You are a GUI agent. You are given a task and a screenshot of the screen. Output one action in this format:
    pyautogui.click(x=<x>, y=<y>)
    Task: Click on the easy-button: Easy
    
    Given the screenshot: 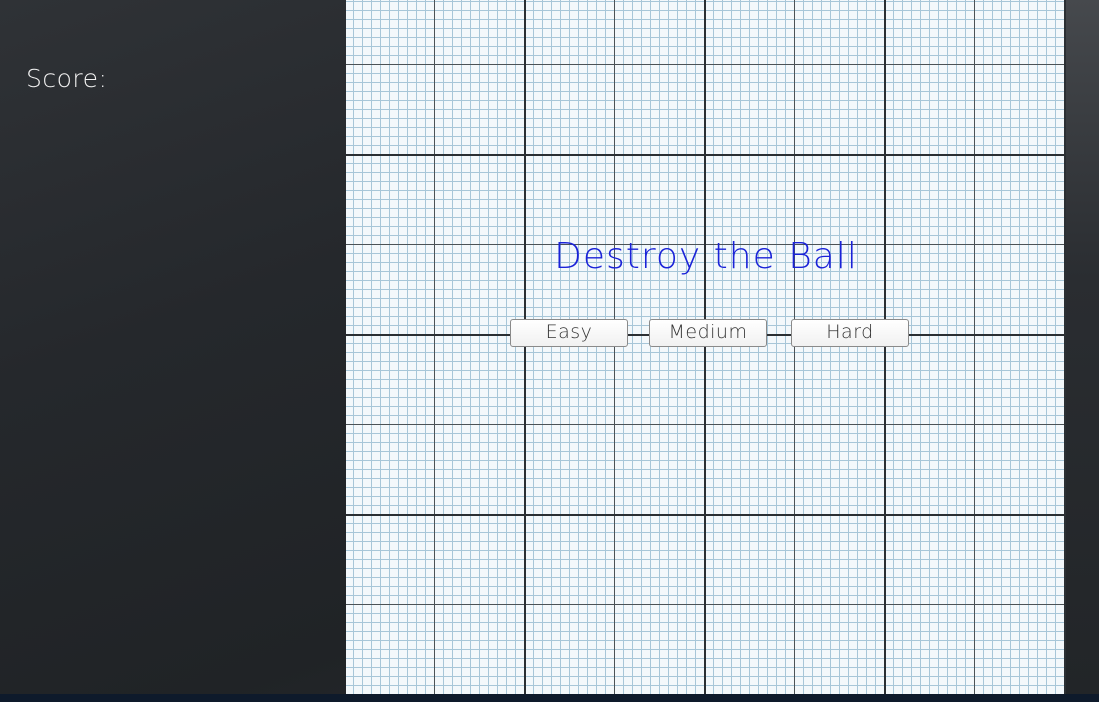 What is the action you would take?
    pyautogui.click(x=569, y=333)
    